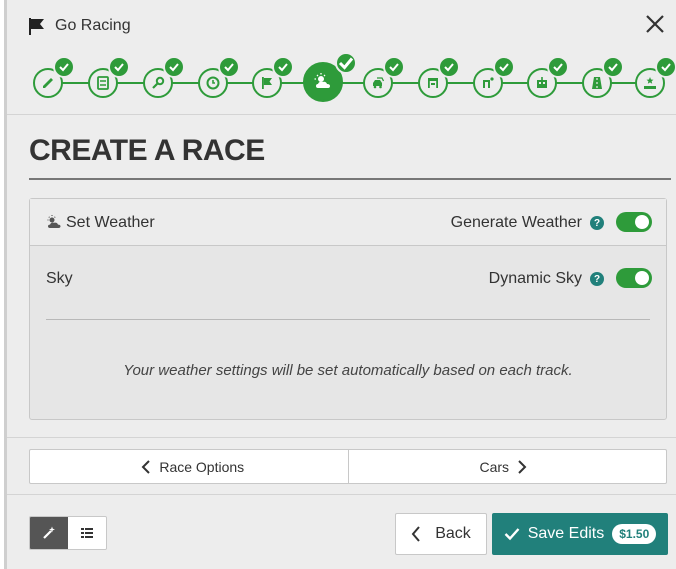 Image resolution: width=676 pixels, height=569 pixels. Describe the element at coordinates (516, 222) in the screenshot. I see `generate-weather-label: Generate Weather` at that location.